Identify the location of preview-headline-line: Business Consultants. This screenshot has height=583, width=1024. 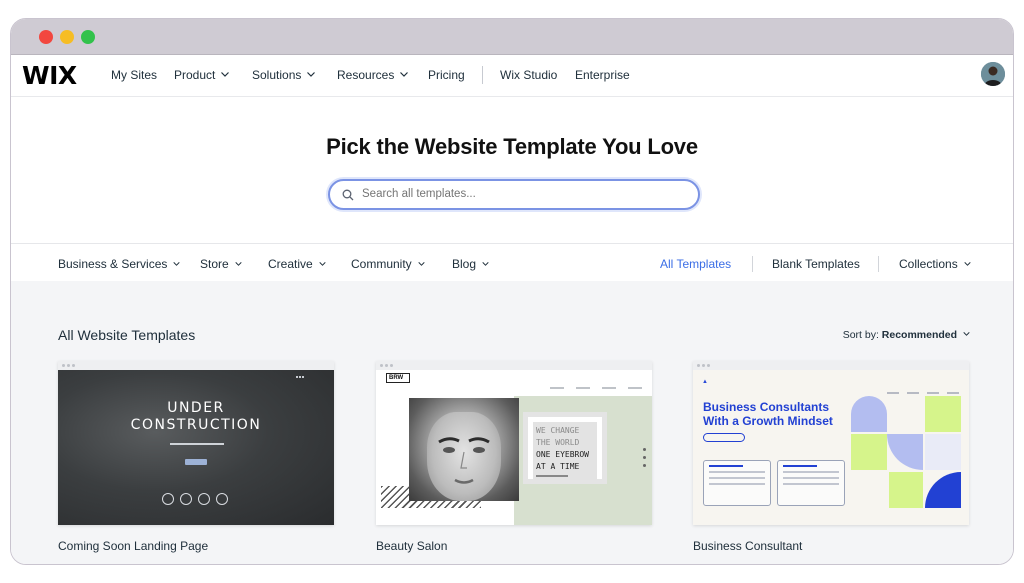
(766, 407).